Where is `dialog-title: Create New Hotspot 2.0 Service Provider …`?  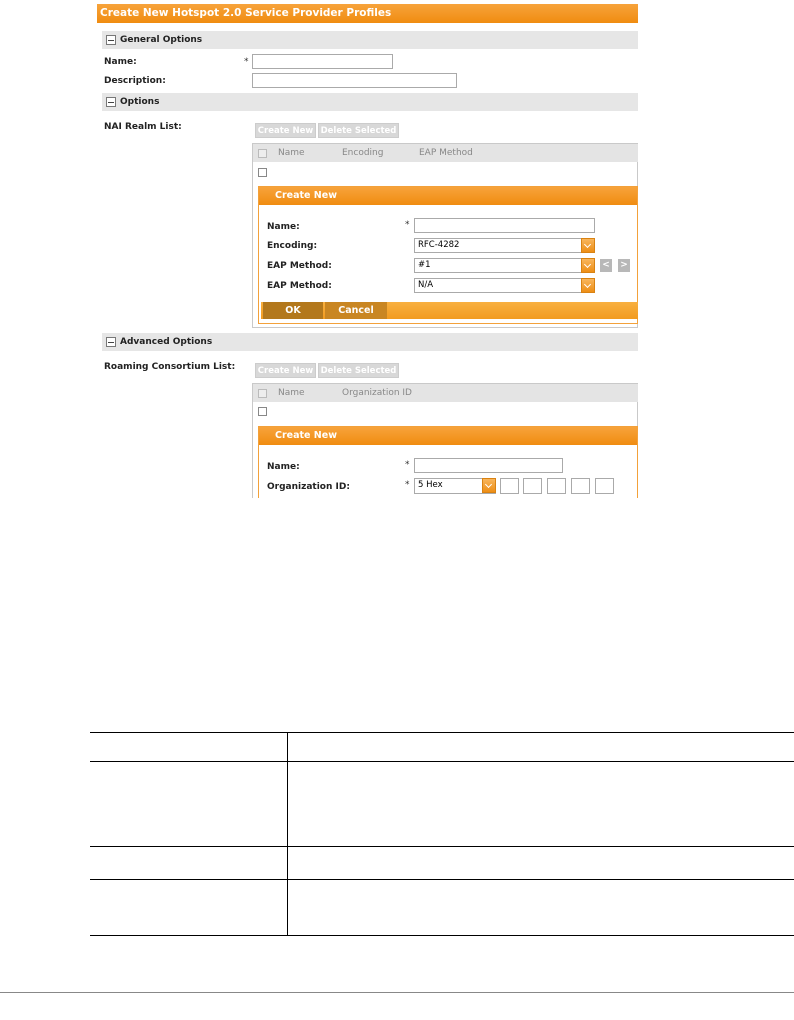 dialog-title: Create New Hotspot 2.0 Service Provider … is located at coordinates (367, 13).